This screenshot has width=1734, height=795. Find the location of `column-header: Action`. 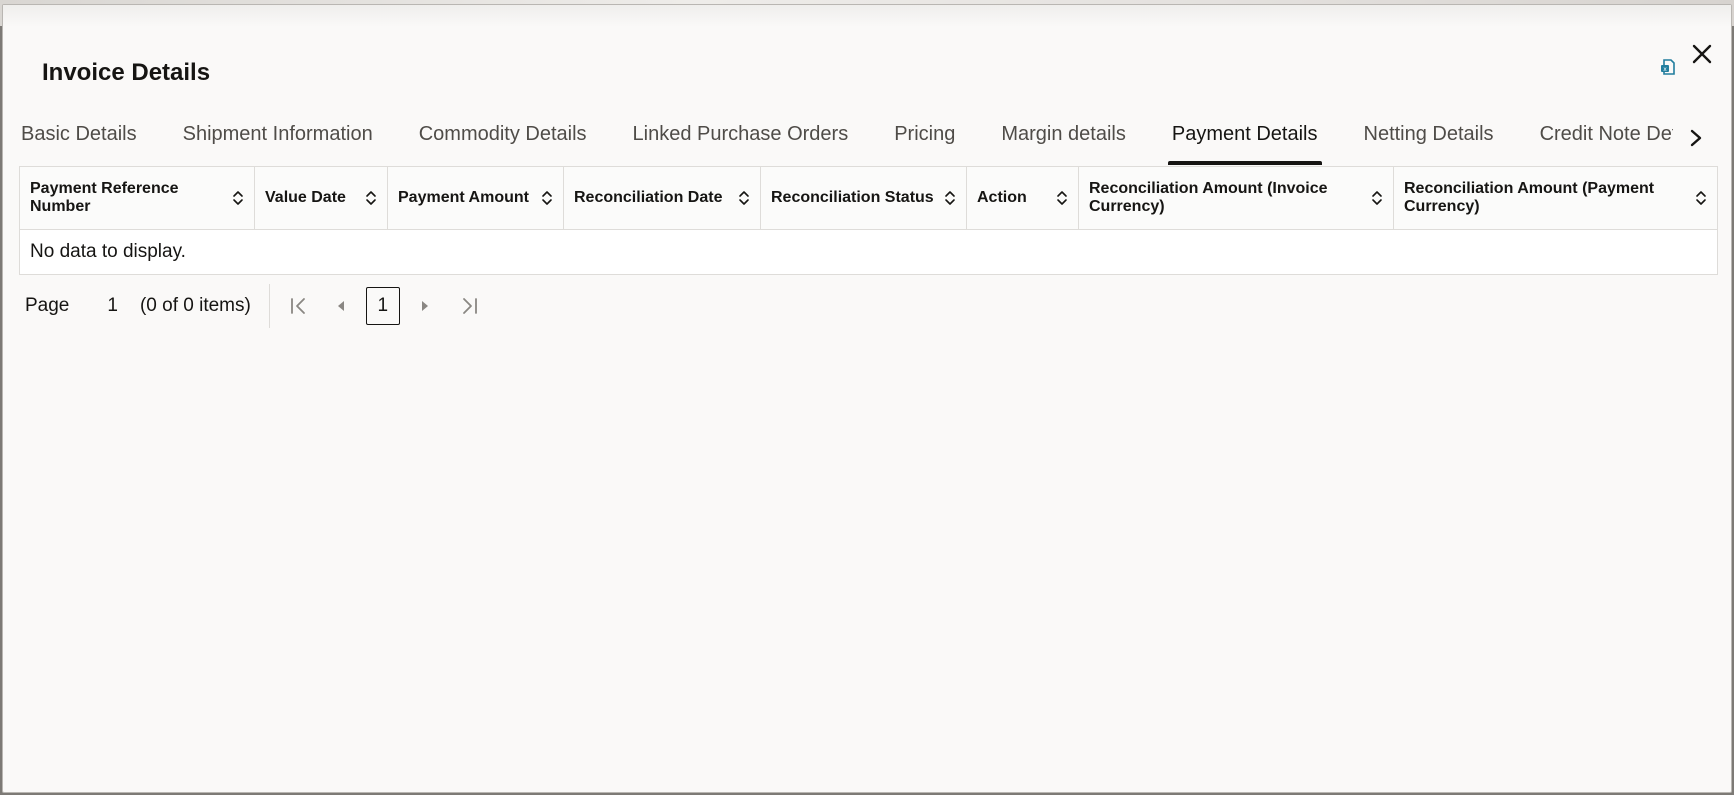

column-header: Action is located at coordinates (1022, 198).